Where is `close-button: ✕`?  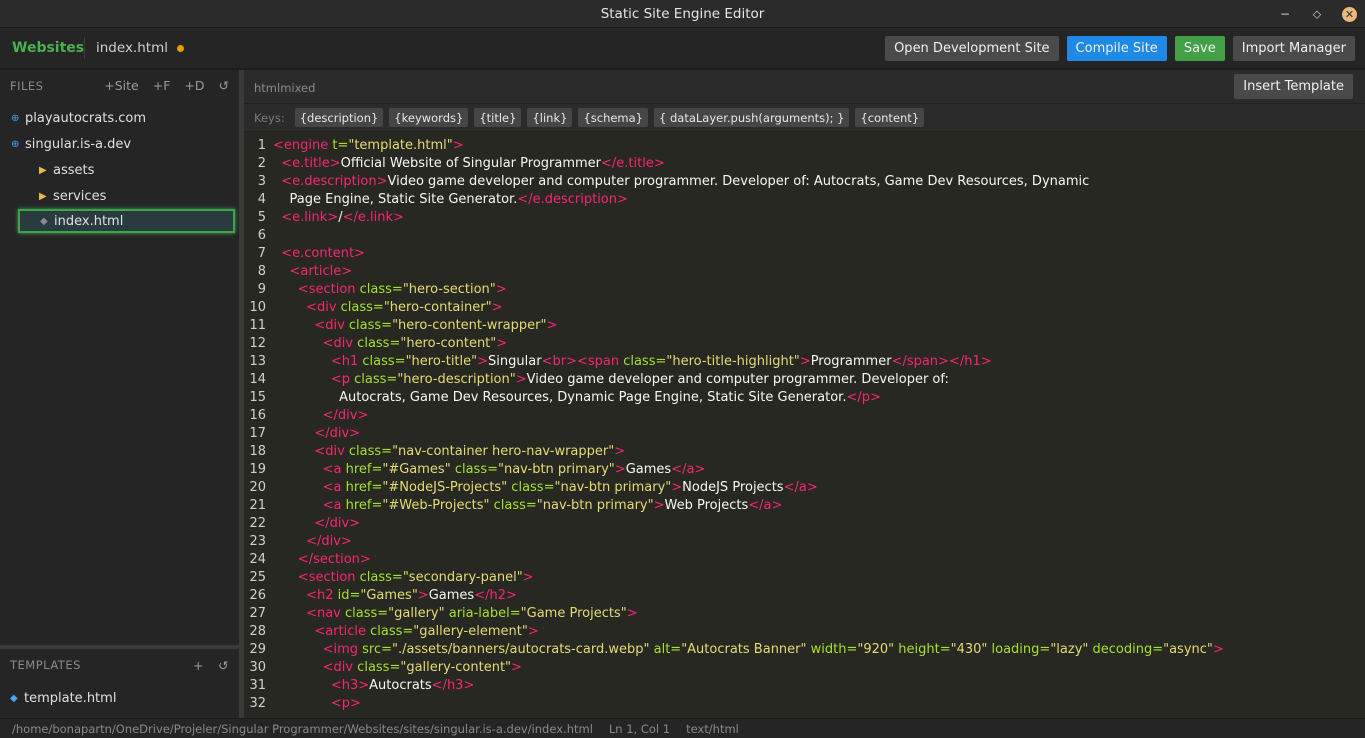 close-button: ✕ is located at coordinates (1349, 14).